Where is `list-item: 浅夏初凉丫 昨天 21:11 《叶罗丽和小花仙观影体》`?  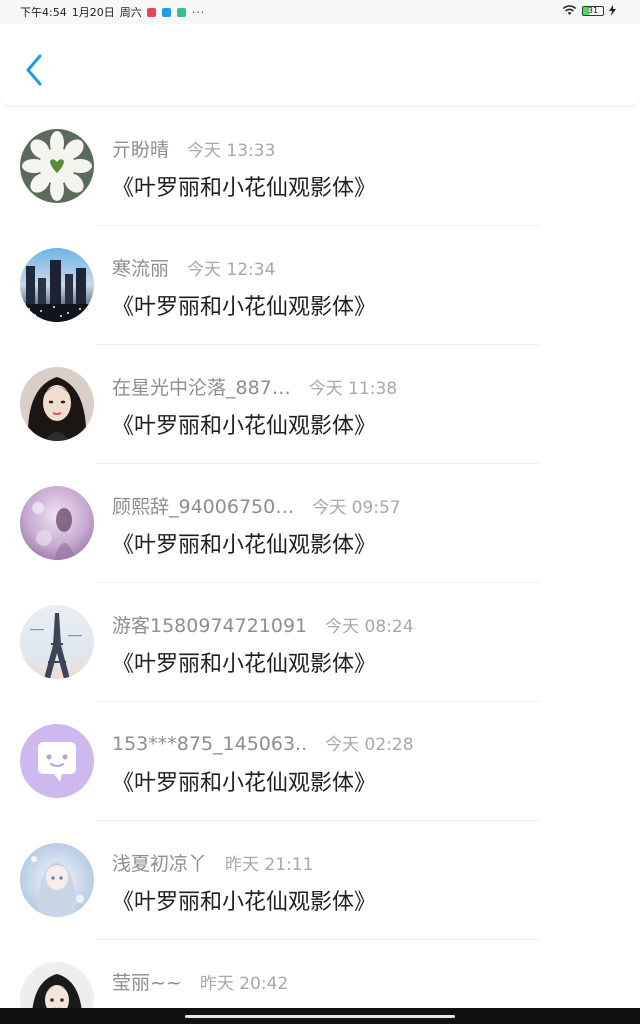
list-item: 浅夏初凉丫 昨天 21:11 《叶罗丽和小花仙观影体》 is located at coordinates (320, 880).